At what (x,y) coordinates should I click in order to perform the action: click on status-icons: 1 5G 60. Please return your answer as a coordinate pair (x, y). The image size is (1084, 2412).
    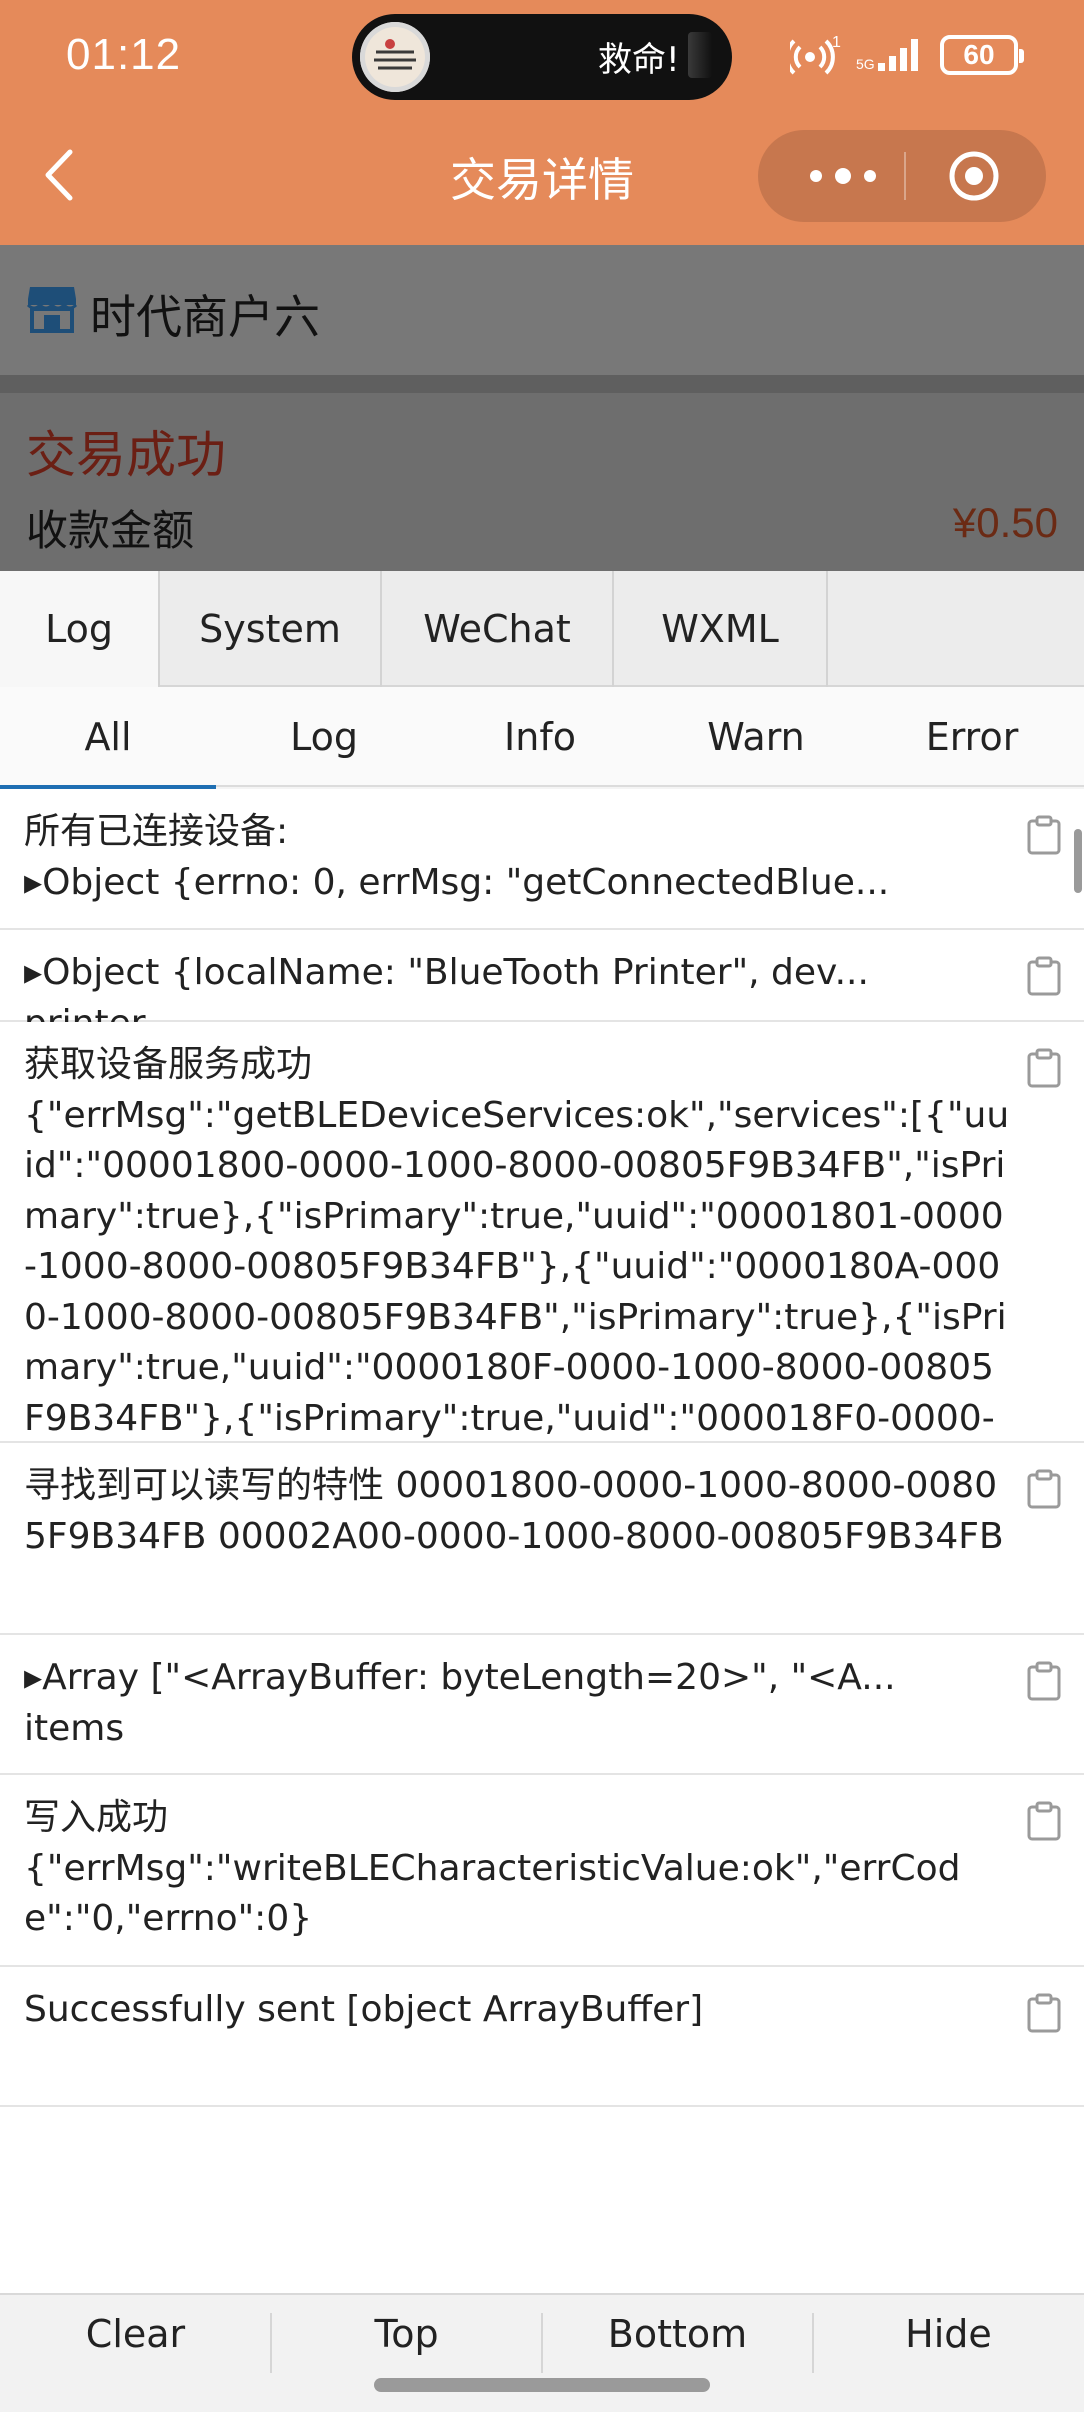
    Looking at the image, I should click on (907, 55).